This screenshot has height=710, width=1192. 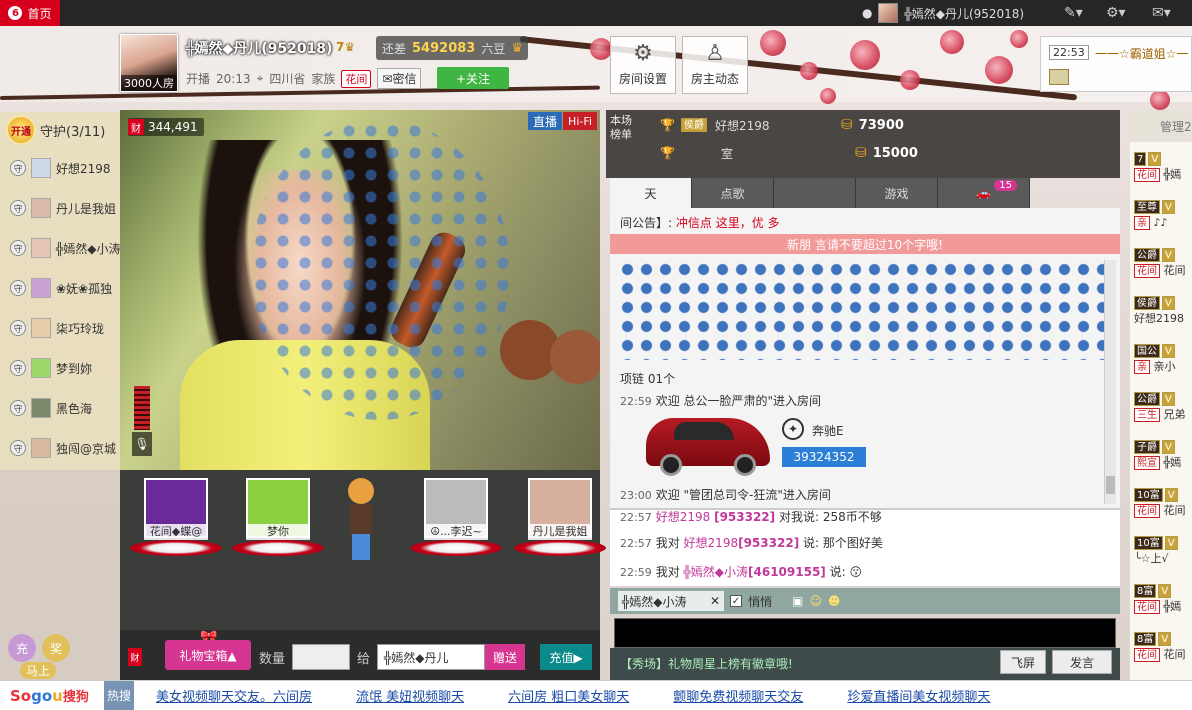 What do you see at coordinates (815, 601) in the screenshot?
I see `emoji-icon: ☺` at bounding box center [815, 601].